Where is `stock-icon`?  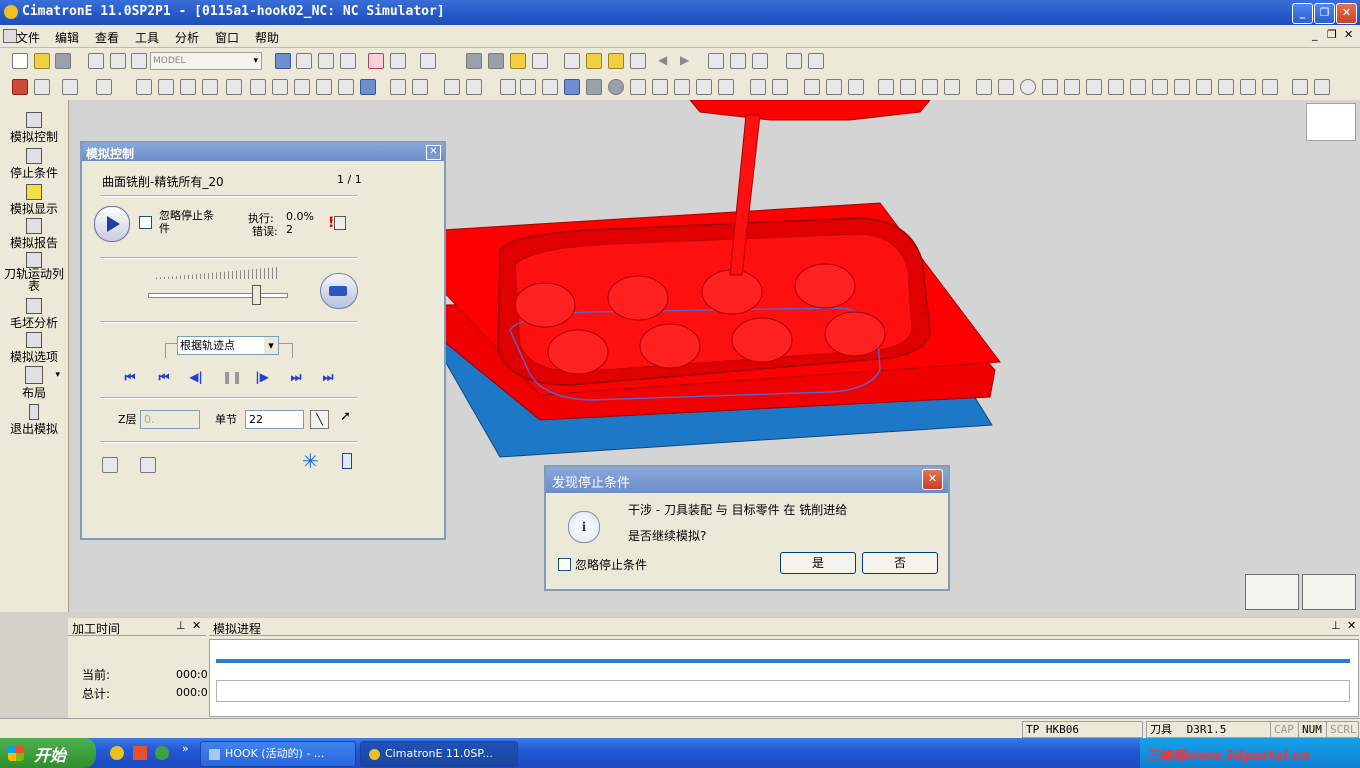 stock-icon is located at coordinates (110, 465).